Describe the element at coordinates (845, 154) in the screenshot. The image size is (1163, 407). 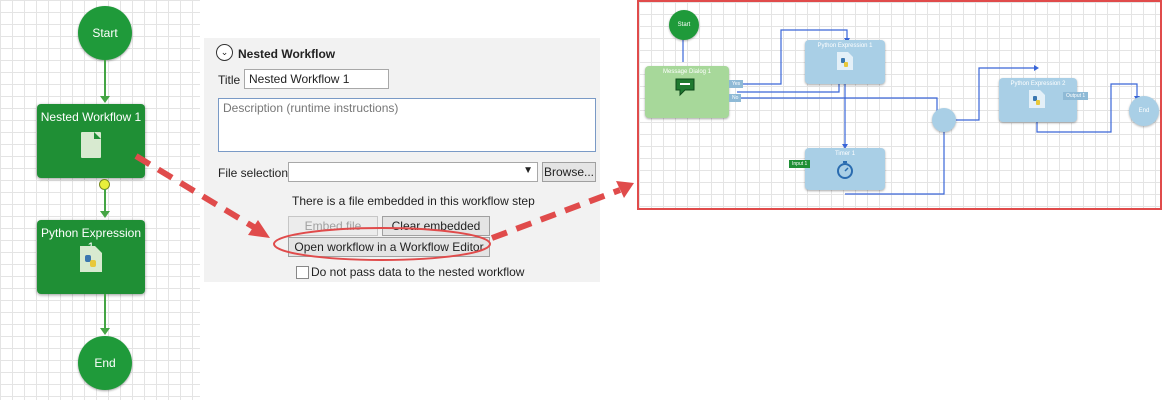
I see `editor-timer-label: Timer 1` at that location.